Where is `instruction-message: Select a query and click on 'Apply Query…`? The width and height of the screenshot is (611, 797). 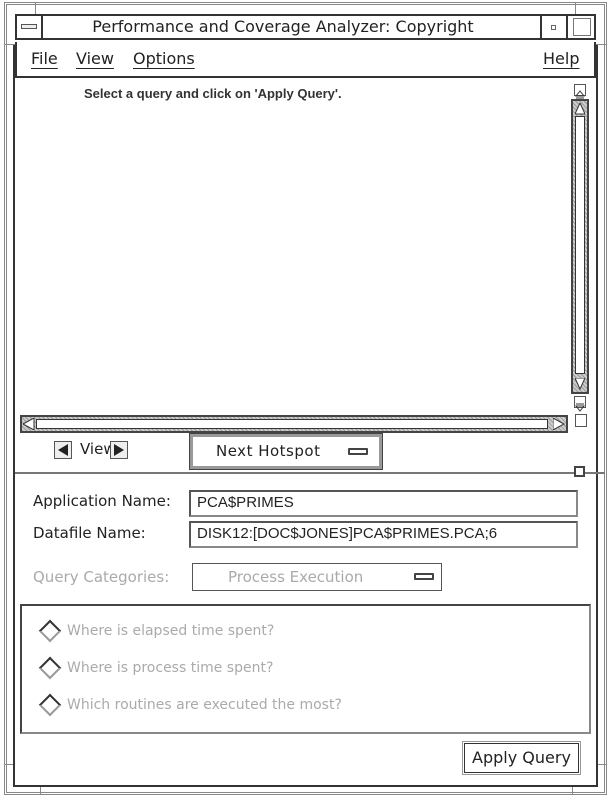
instruction-message: Select a query and click on 'Apply Query… is located at coordinates (213, 93).